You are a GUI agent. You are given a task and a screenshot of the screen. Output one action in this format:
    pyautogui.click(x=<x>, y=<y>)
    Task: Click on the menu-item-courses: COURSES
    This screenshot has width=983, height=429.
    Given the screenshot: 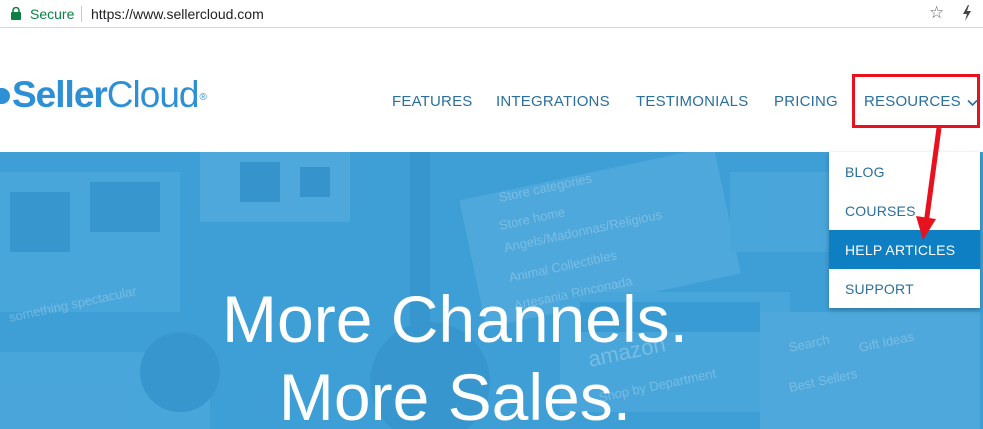 What is the action you would take?
    pyautogui.click(x=904, y=210)
    